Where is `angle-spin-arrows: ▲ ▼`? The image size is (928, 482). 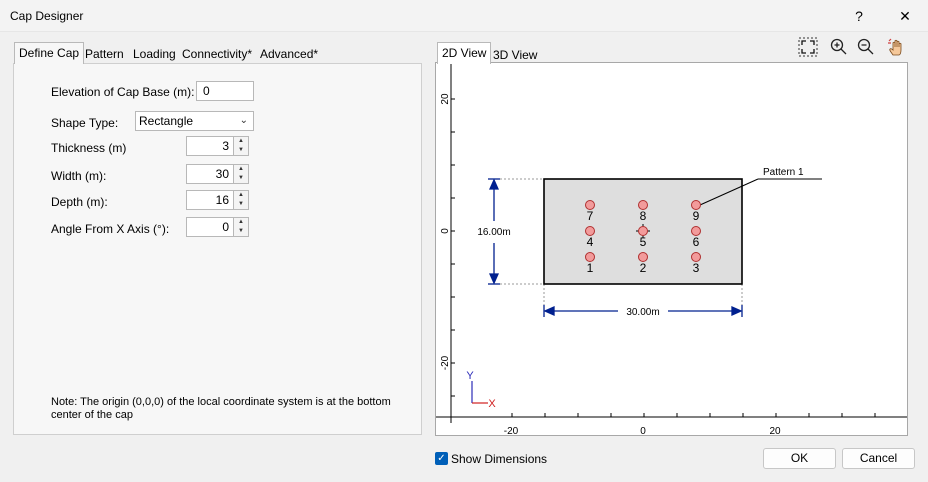 angle-spin-arrows: ▲ ▼ is located at coordinates (241, 227).